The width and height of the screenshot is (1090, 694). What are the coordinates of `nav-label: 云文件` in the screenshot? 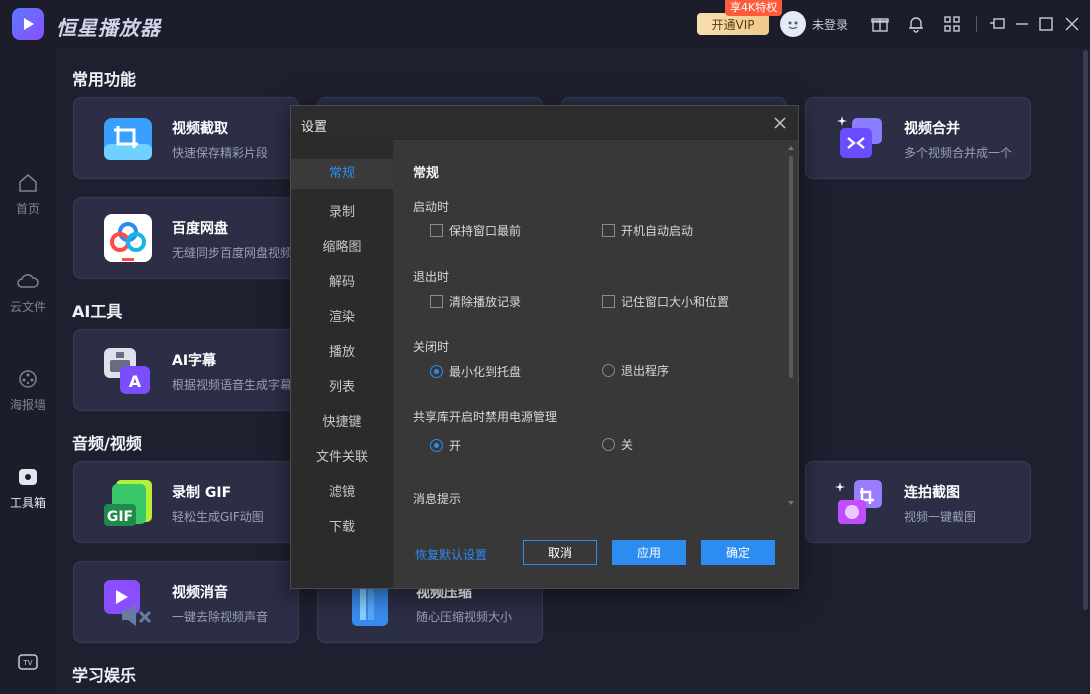 It's located at (27, 307).